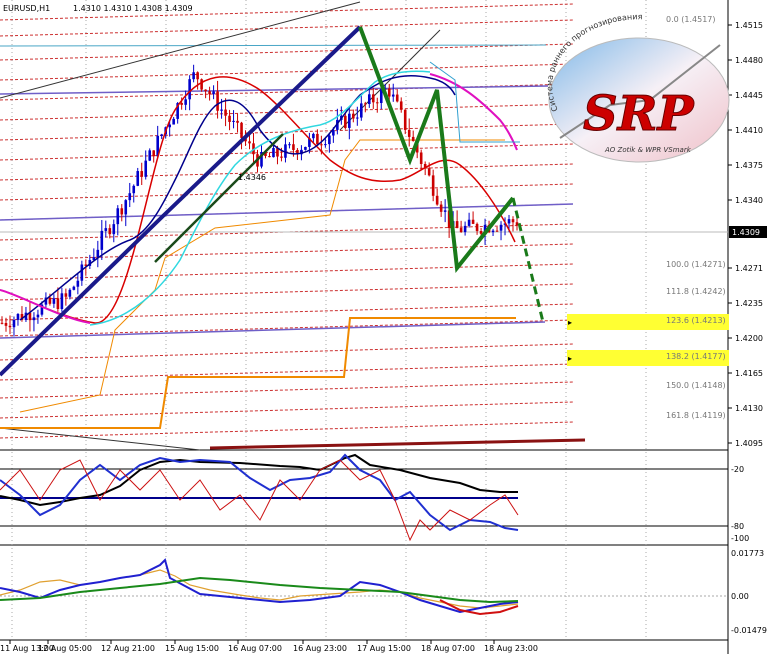 This screenshot has height=654, width=767. Describe the element at coordinates (252, 177) in the screenshot. I see `candle-price-label: 1.4346` at that location.